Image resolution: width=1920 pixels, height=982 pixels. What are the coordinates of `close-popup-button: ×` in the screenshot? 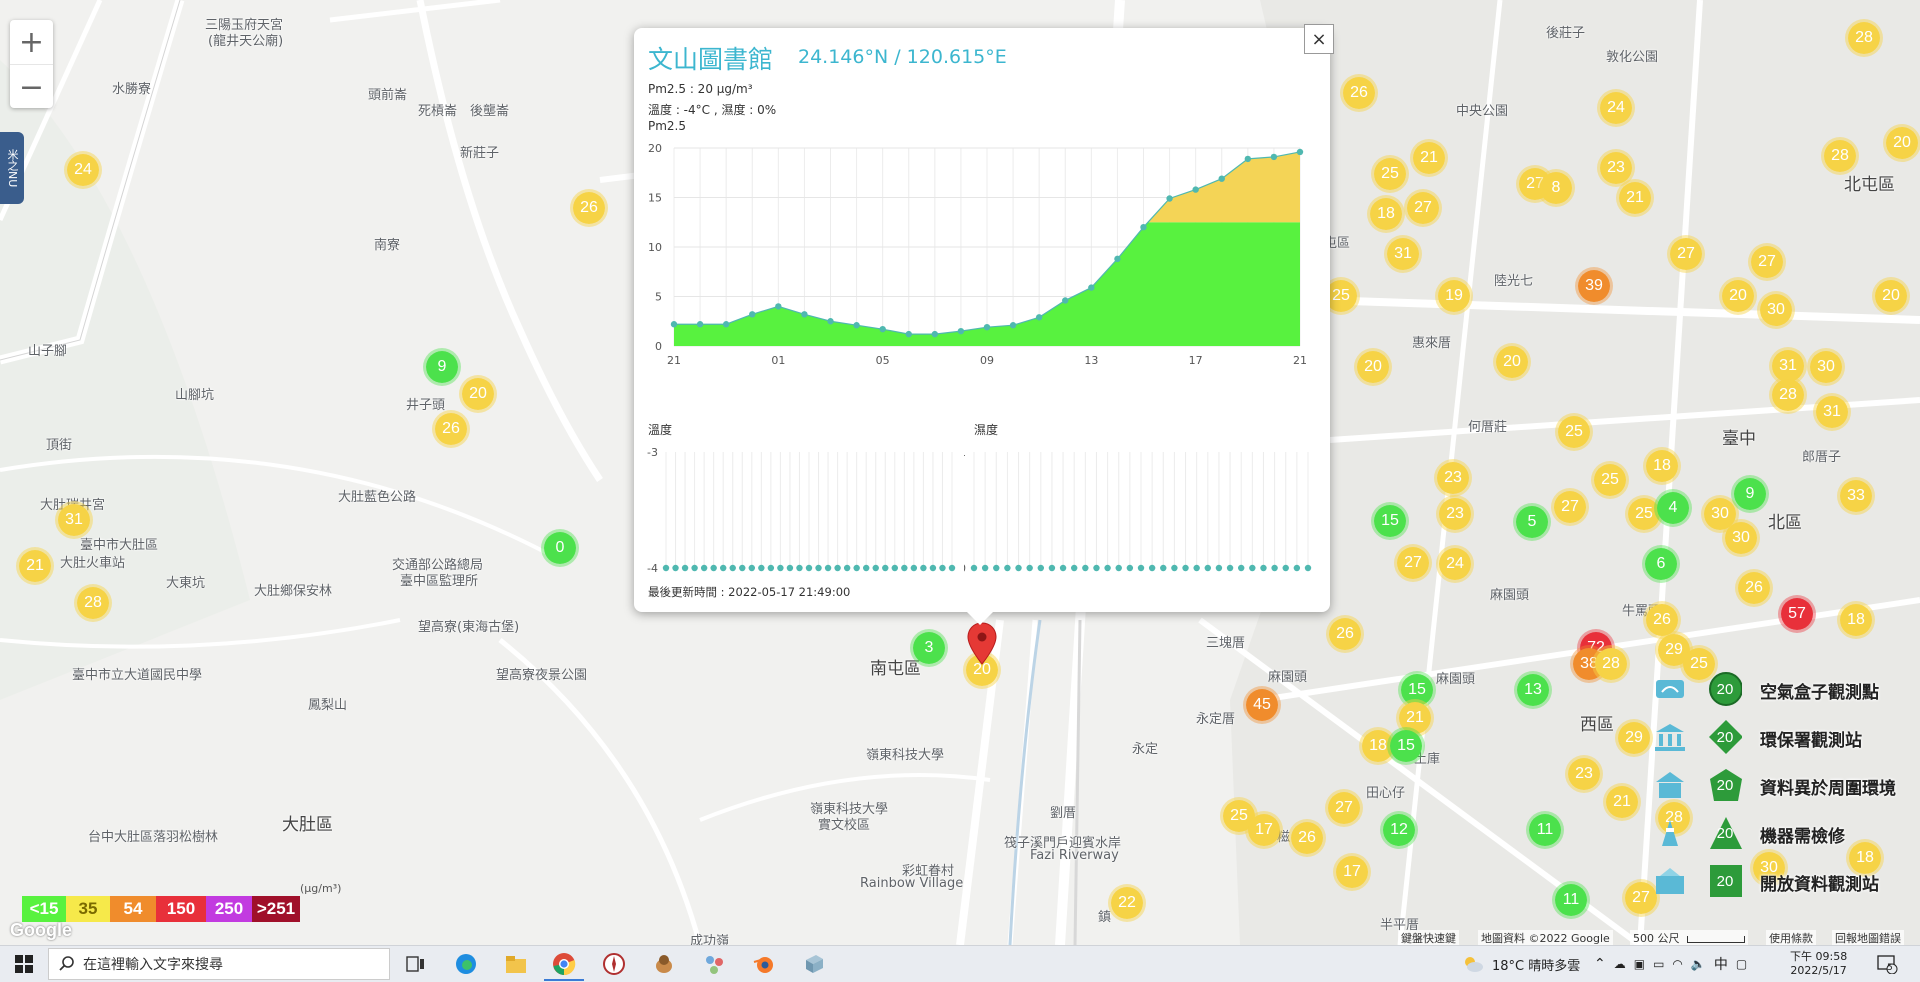 It's located at (1319, 39).